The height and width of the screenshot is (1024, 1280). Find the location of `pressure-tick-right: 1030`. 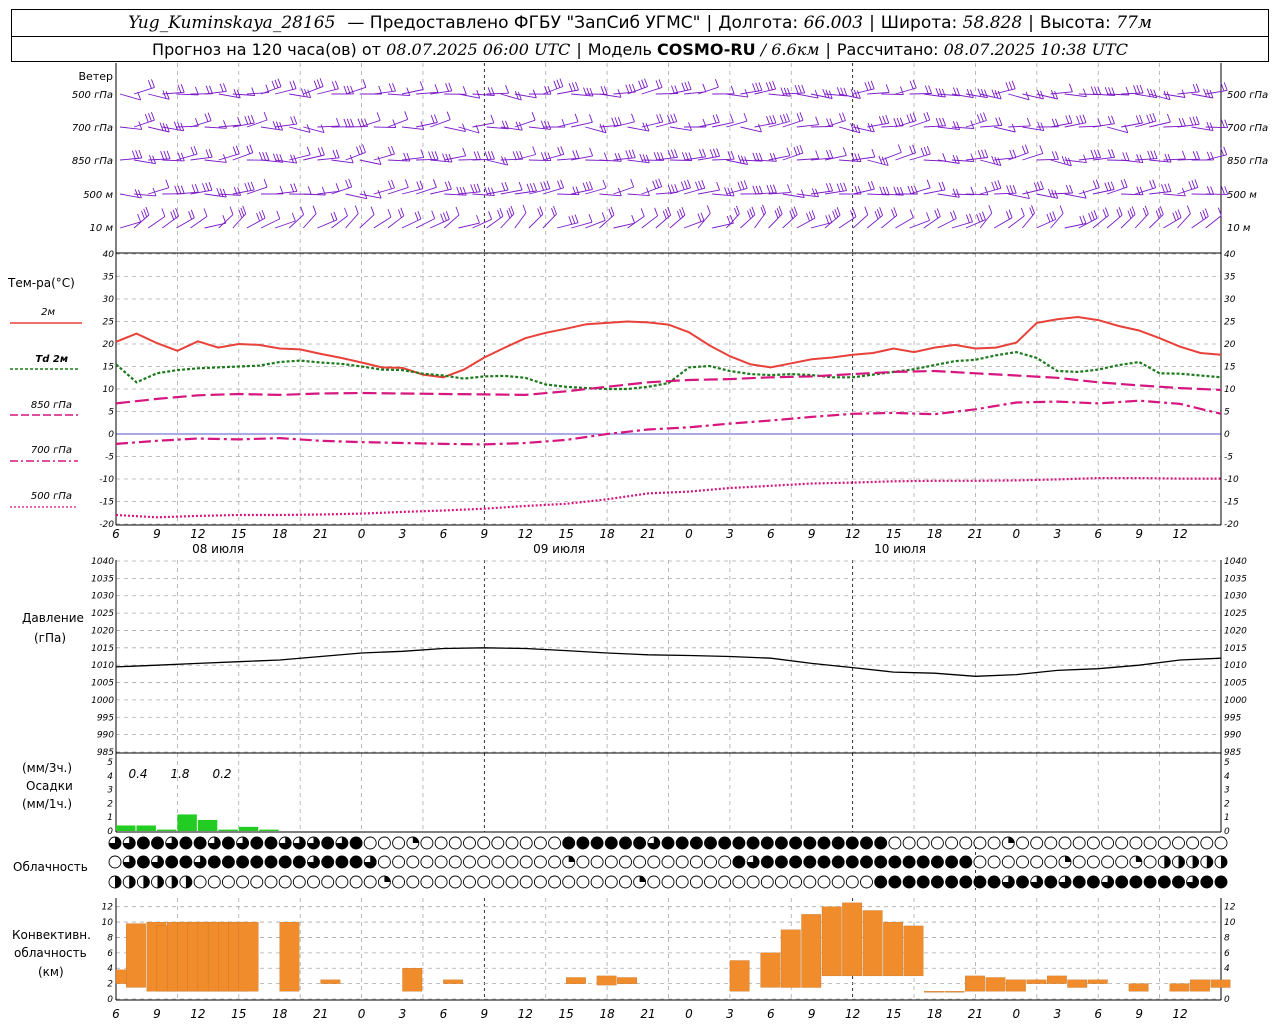

pressure-tick-right: 1030 is located at coordinates (1235, 597).